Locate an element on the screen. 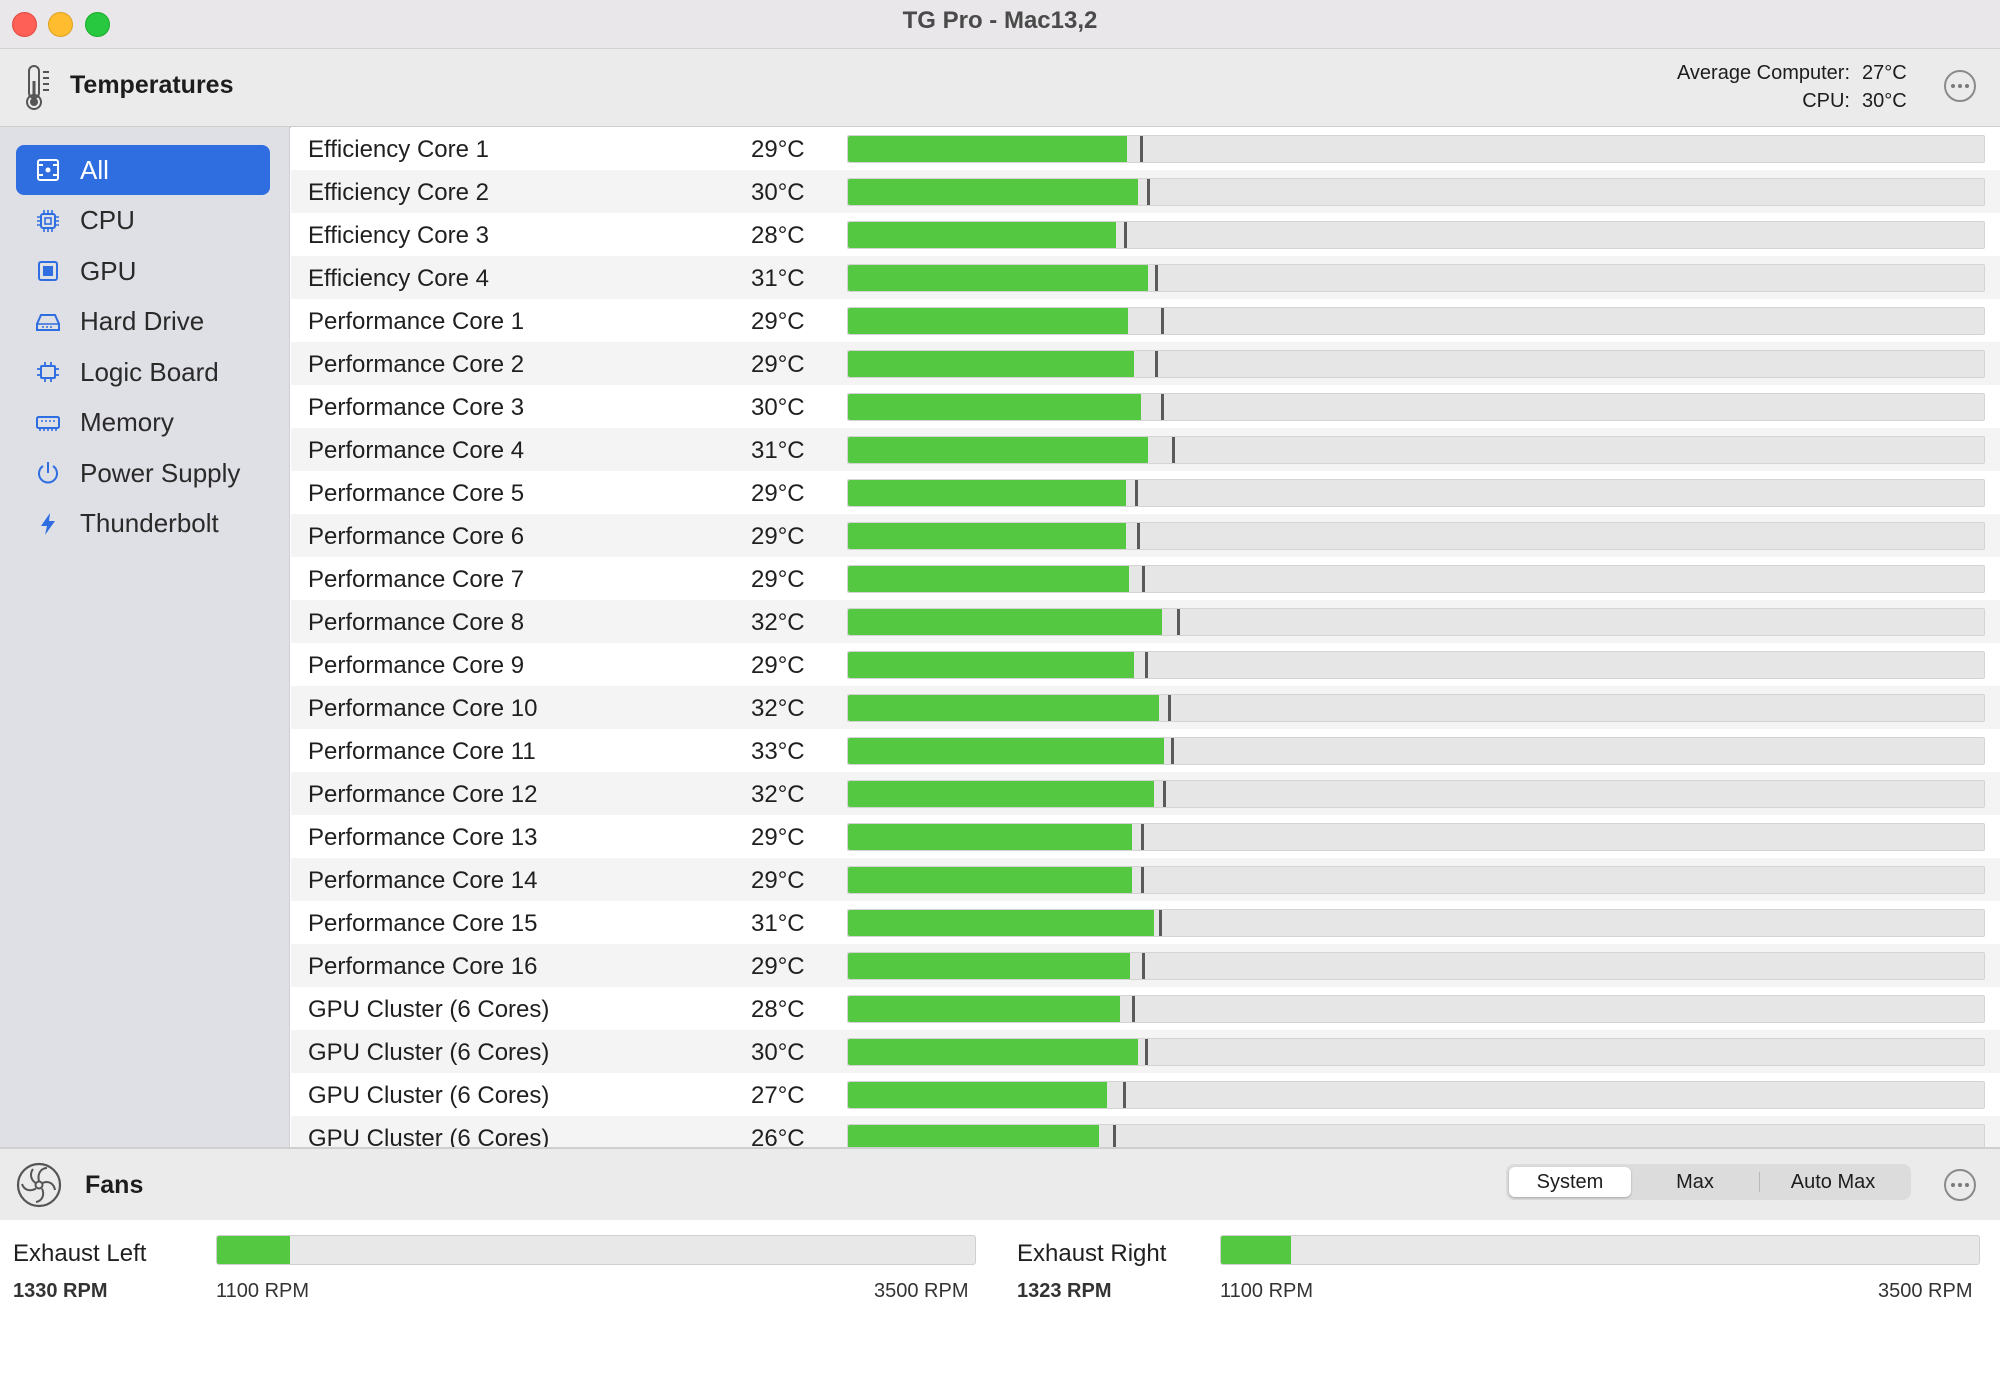  fan-mode-max-button: Max is located at coordinates (1695, 1182).